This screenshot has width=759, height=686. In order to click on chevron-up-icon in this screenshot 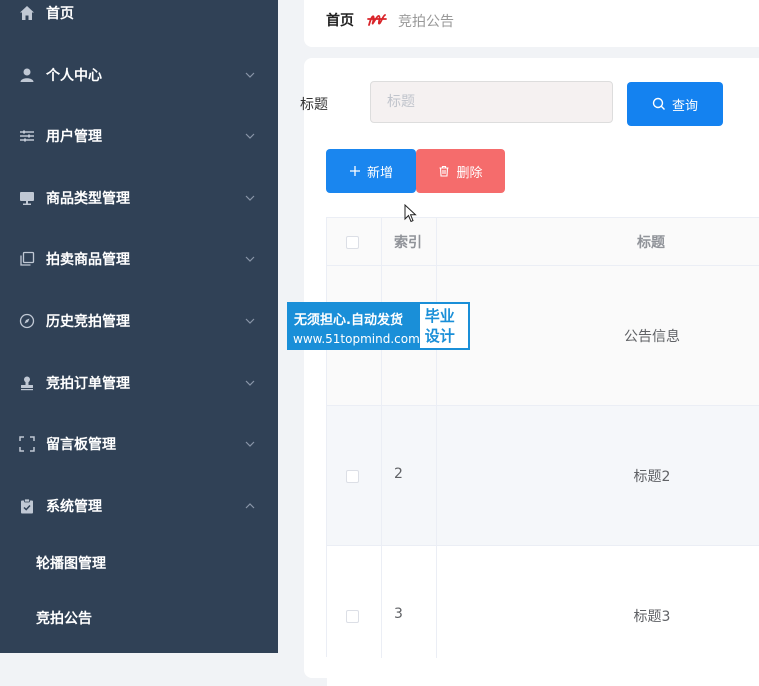, I will do `click(250, 506)`.